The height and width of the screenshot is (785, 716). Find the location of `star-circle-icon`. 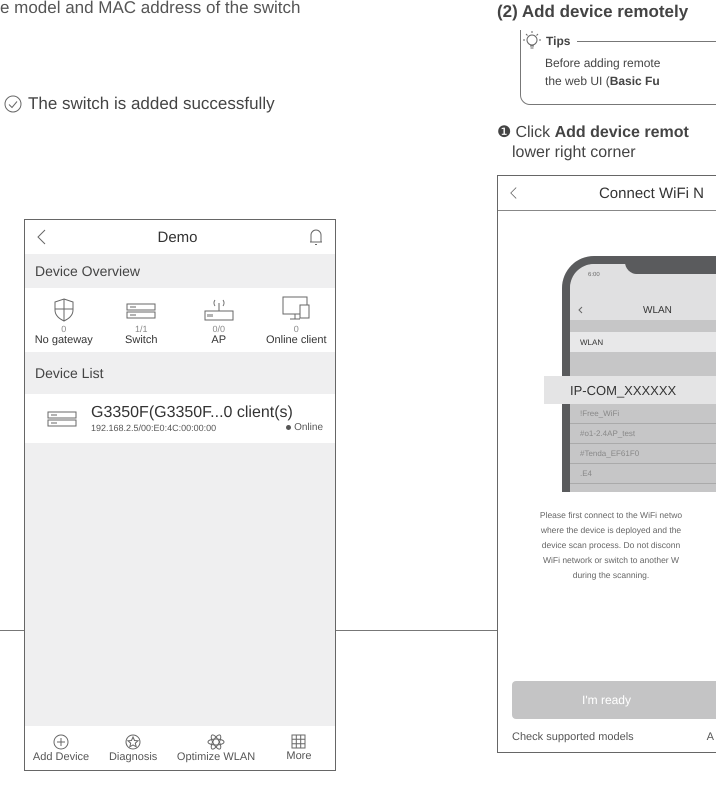

star-circle-icon is located at coordinates (133, 742).